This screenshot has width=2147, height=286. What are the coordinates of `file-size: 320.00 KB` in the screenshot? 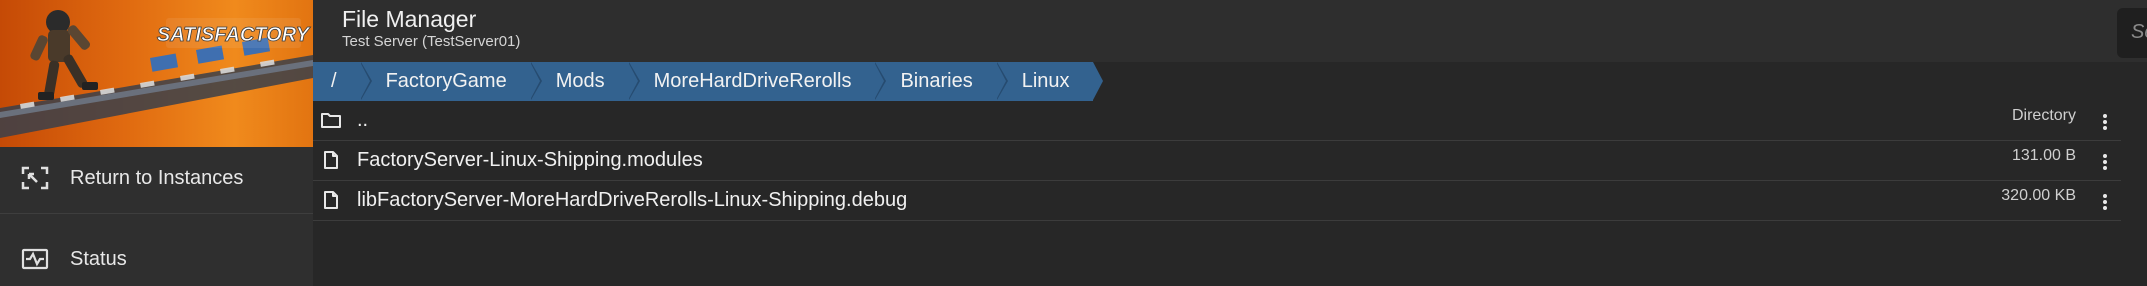 It's located at (2038, 195).